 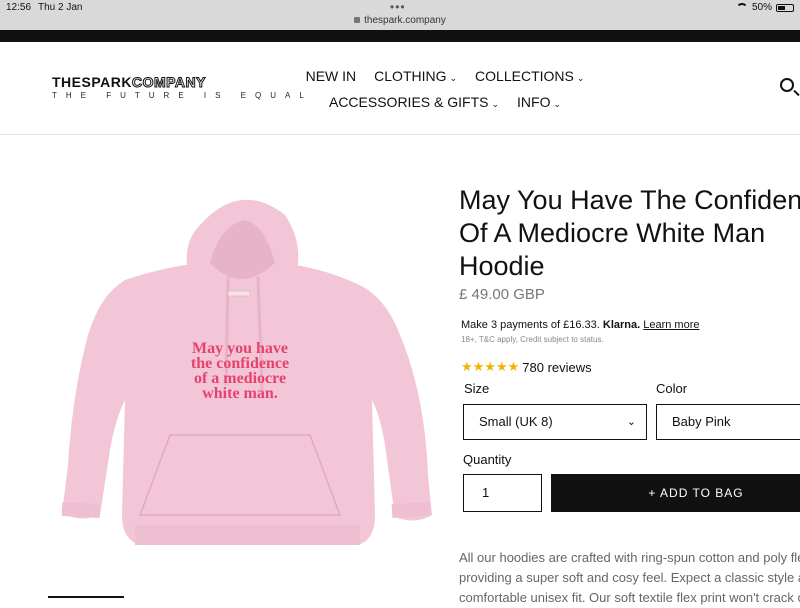 What do you see at coordinates (405, 20) in the screenshot?
I see `address-url: thespark.company` at bounding box center [405, 20].